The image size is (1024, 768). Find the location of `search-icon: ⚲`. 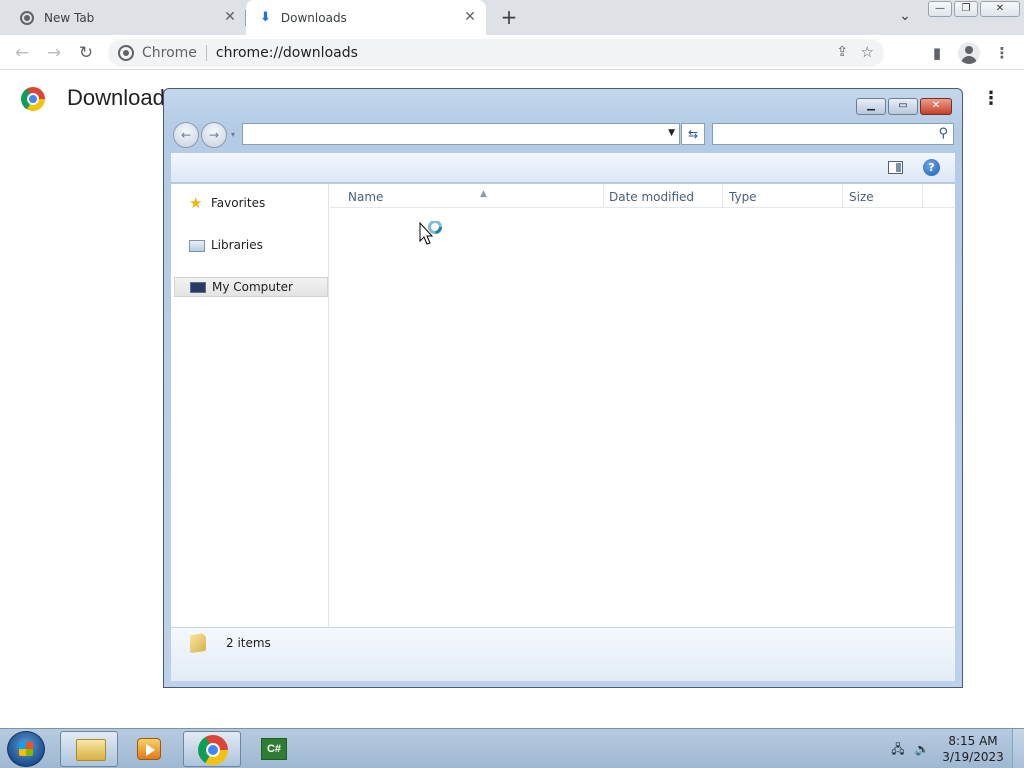

search-icon: ⚲ is located at coordinates (943, 133).